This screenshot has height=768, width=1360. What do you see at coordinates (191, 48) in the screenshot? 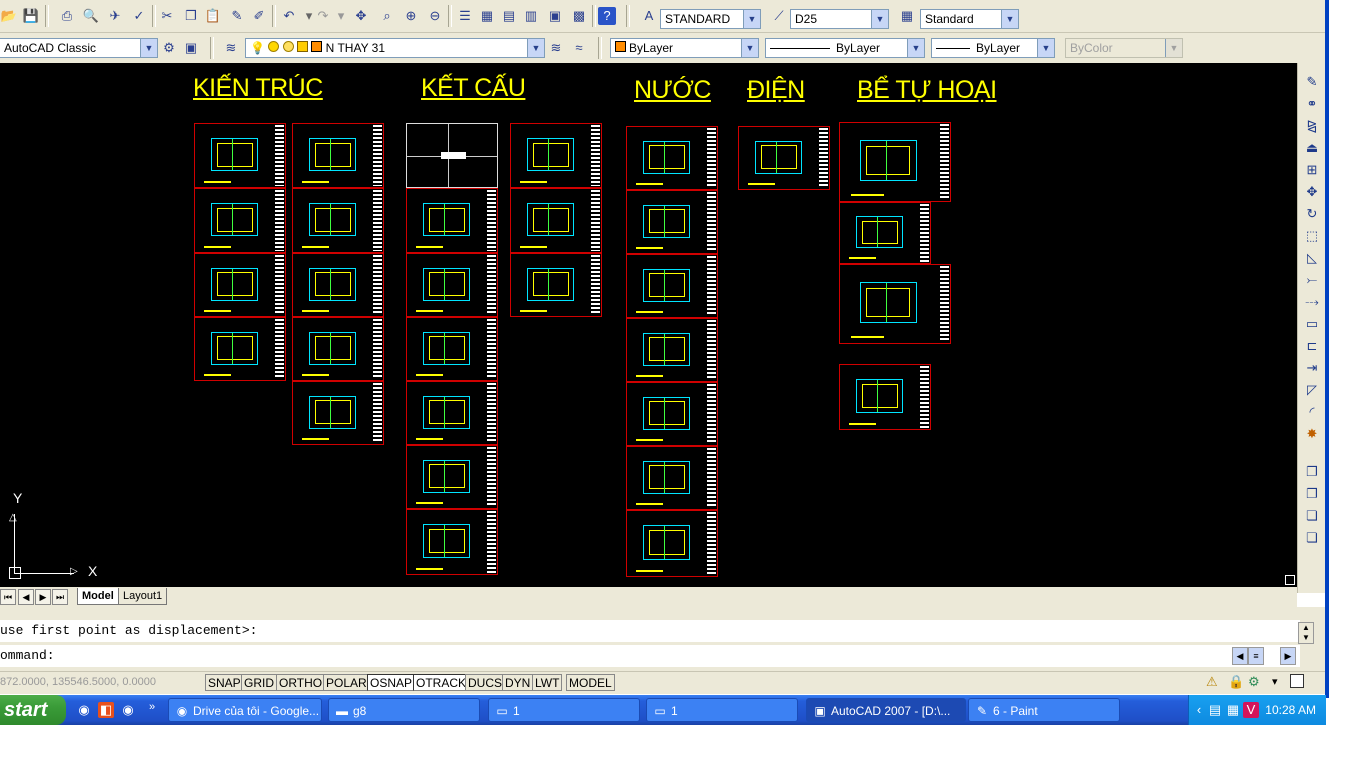
I see `save-workspace-icon: ▣` at bounding box center [191, 48].